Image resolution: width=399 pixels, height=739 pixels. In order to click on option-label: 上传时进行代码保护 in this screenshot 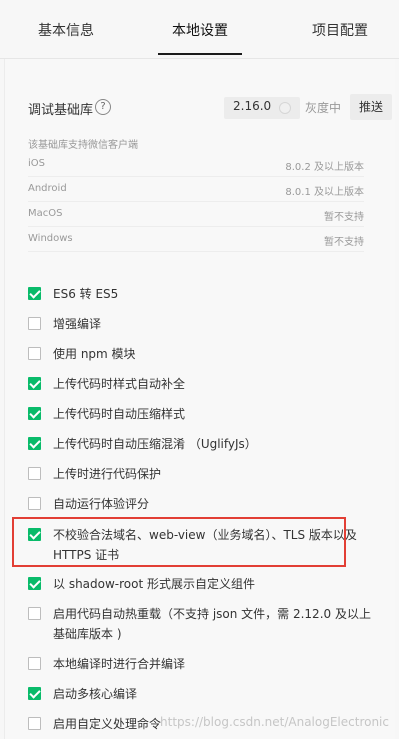, I will do `click(107, 474)`.